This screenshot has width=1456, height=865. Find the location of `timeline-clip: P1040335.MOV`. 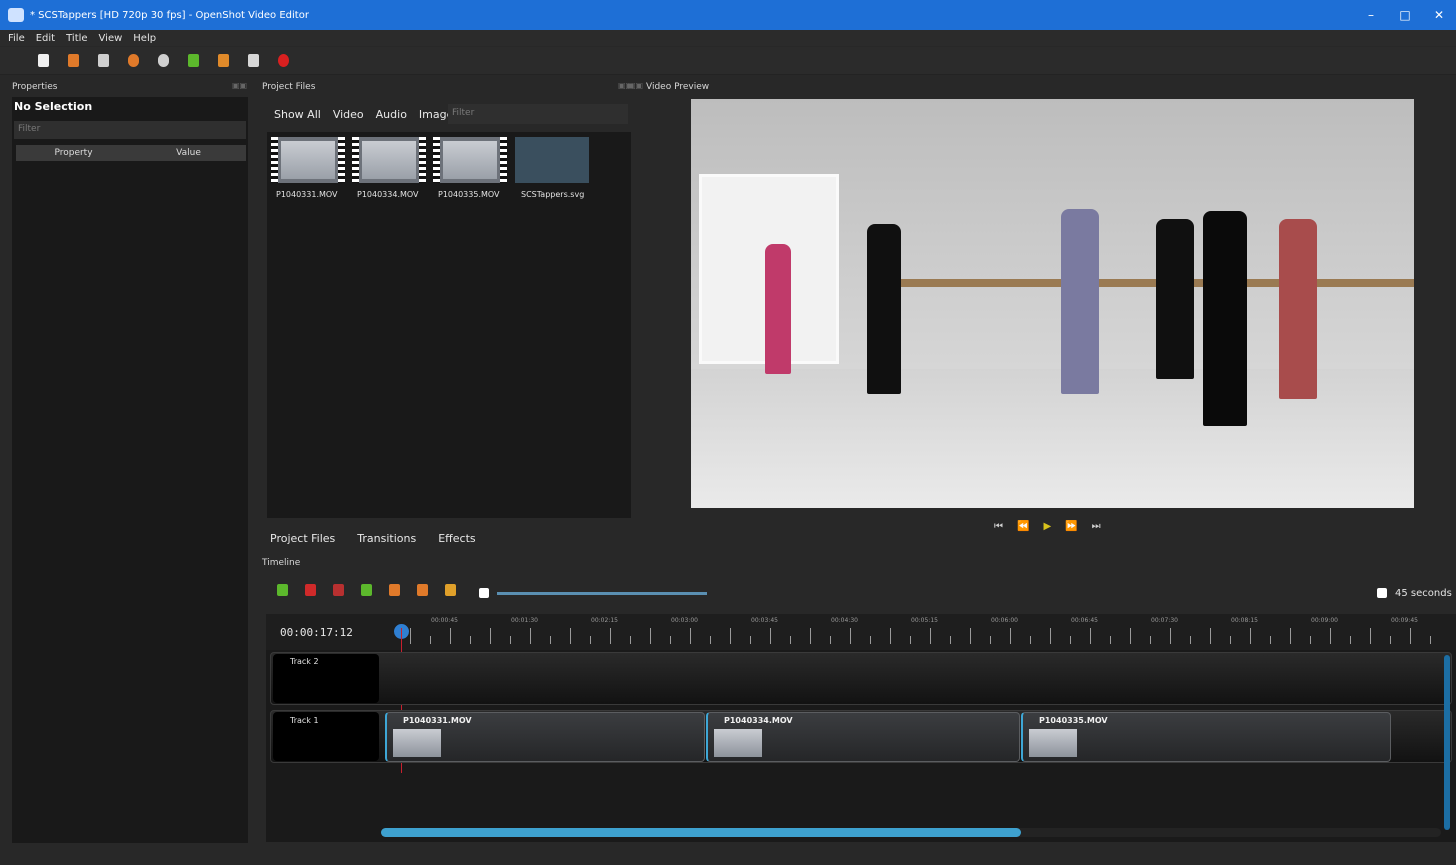

timeline-clip: P1040335.MOV is located at coordinates (1206, 737).